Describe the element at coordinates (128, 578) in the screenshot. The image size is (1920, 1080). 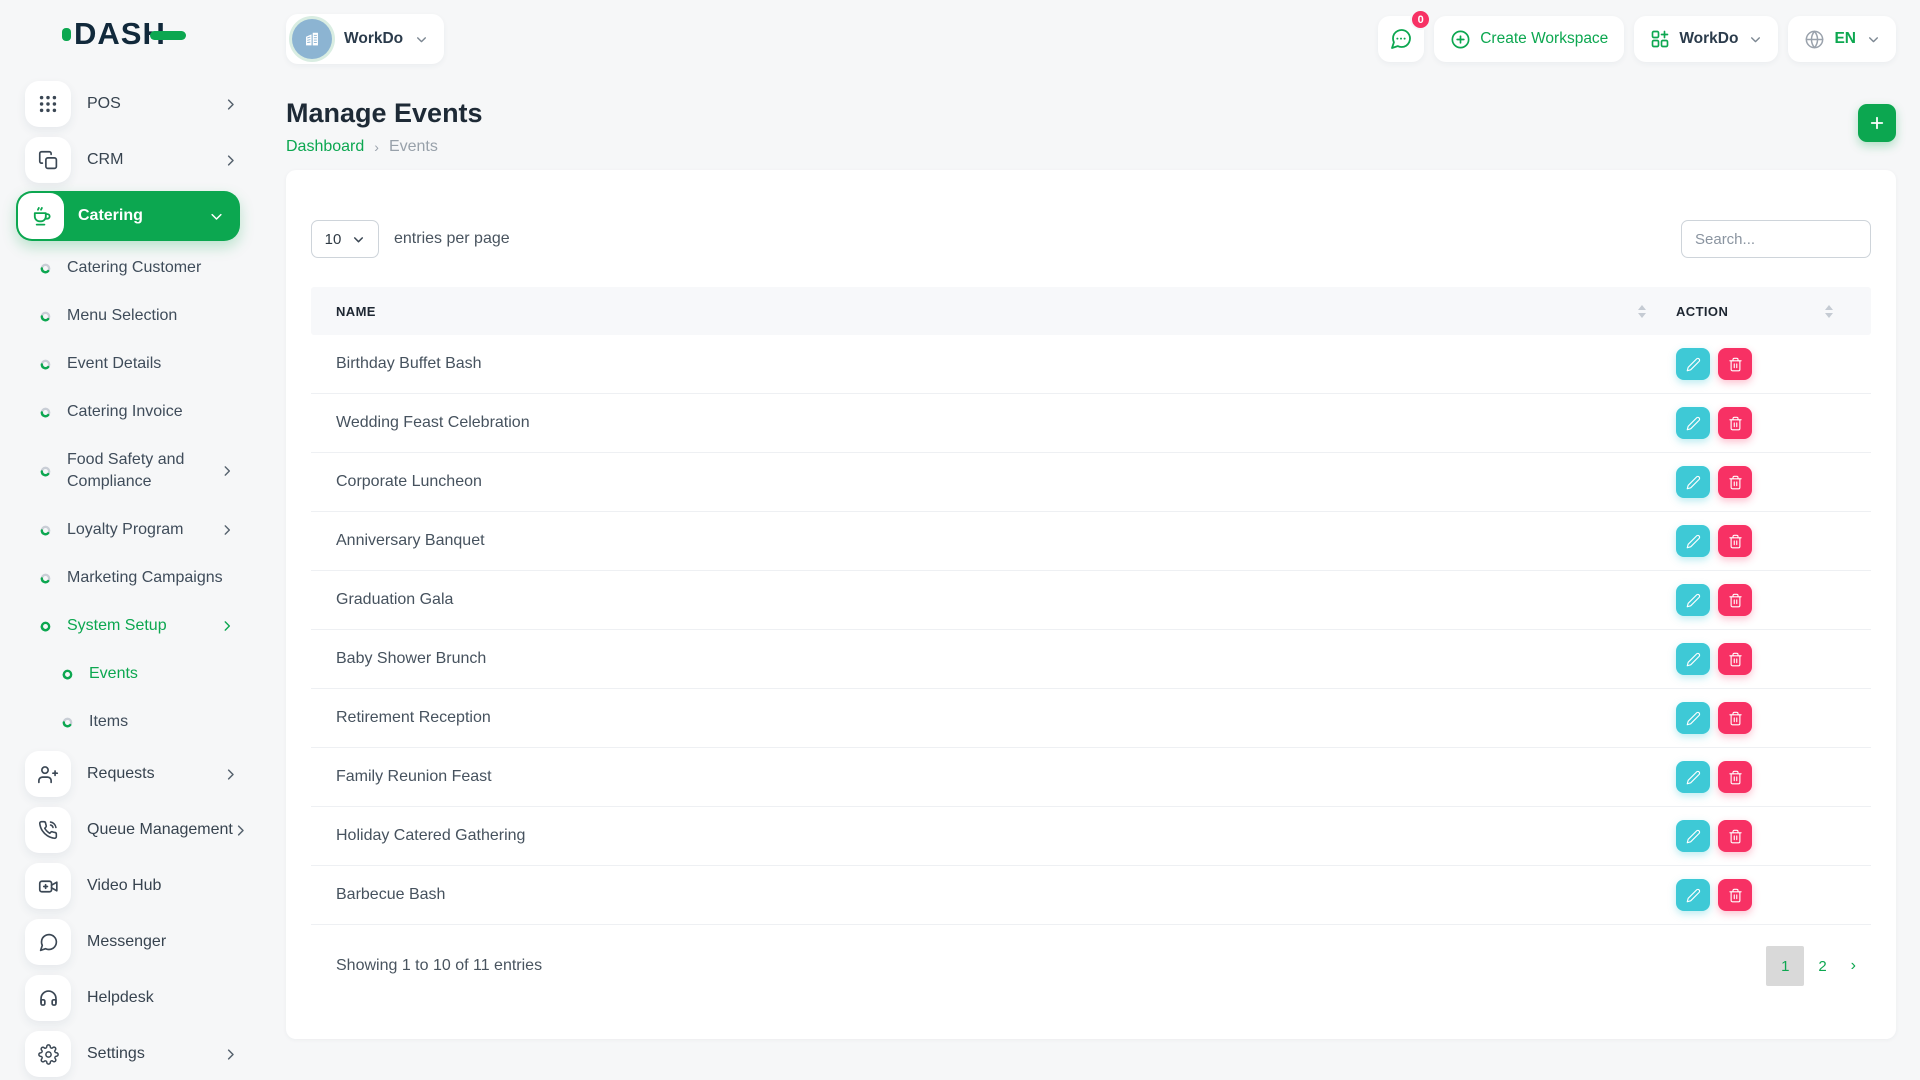
I see `sidebar-item-marketing-campaigns: Marketing Campaigns` at that location.